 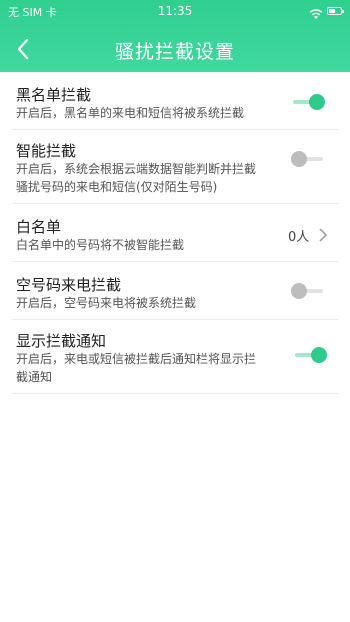 I want to click on blacklist-title: 黑名单拦截, so click(x=54, y=95).